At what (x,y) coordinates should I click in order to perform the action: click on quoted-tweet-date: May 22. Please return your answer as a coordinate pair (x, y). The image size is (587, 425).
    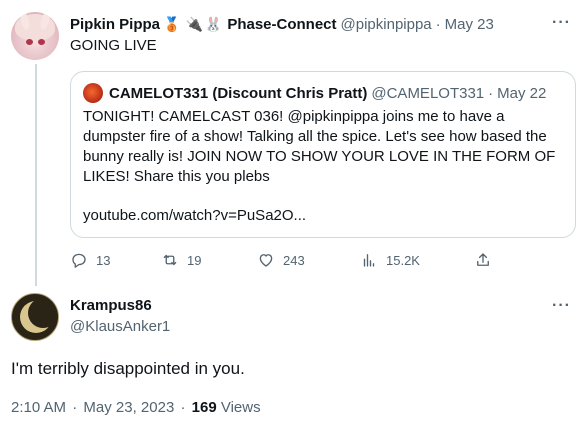
    Looking at the image, I should click on (522, 93).